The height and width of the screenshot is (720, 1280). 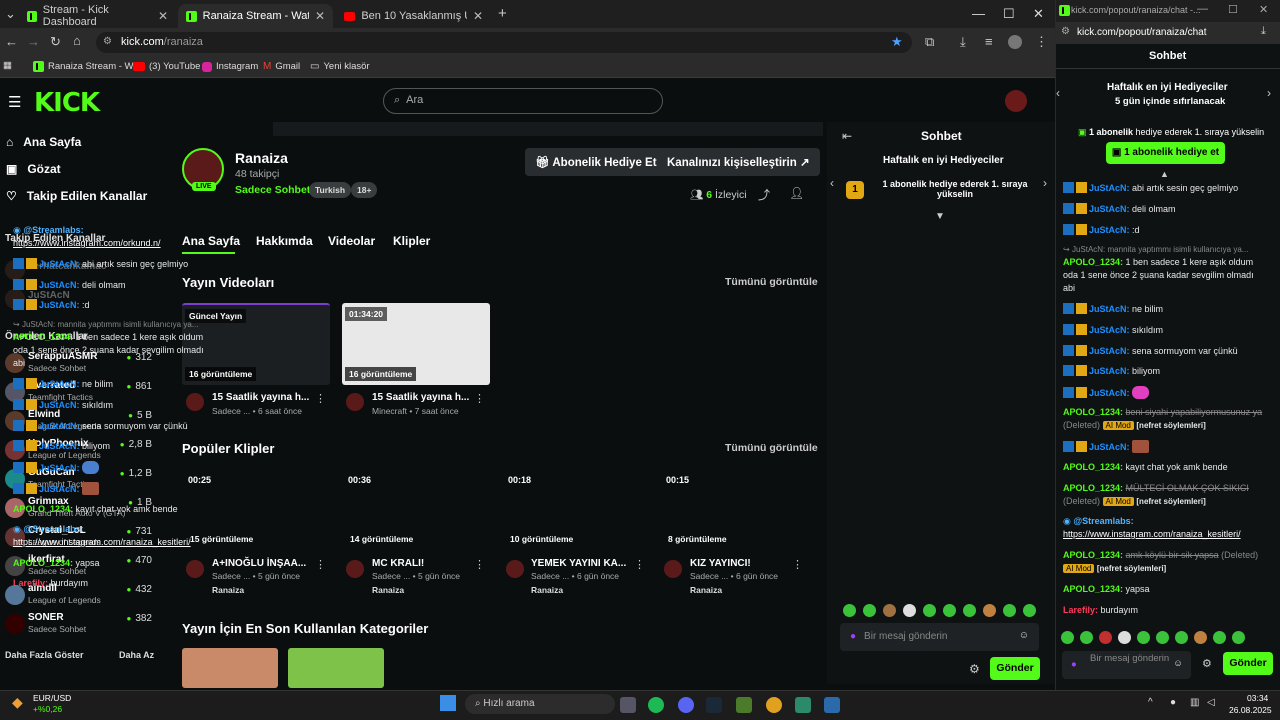 What do you see at coordinates (448, 703) in the screenshot?
I see `windows-start-icon` at bounding box center [448, 703].